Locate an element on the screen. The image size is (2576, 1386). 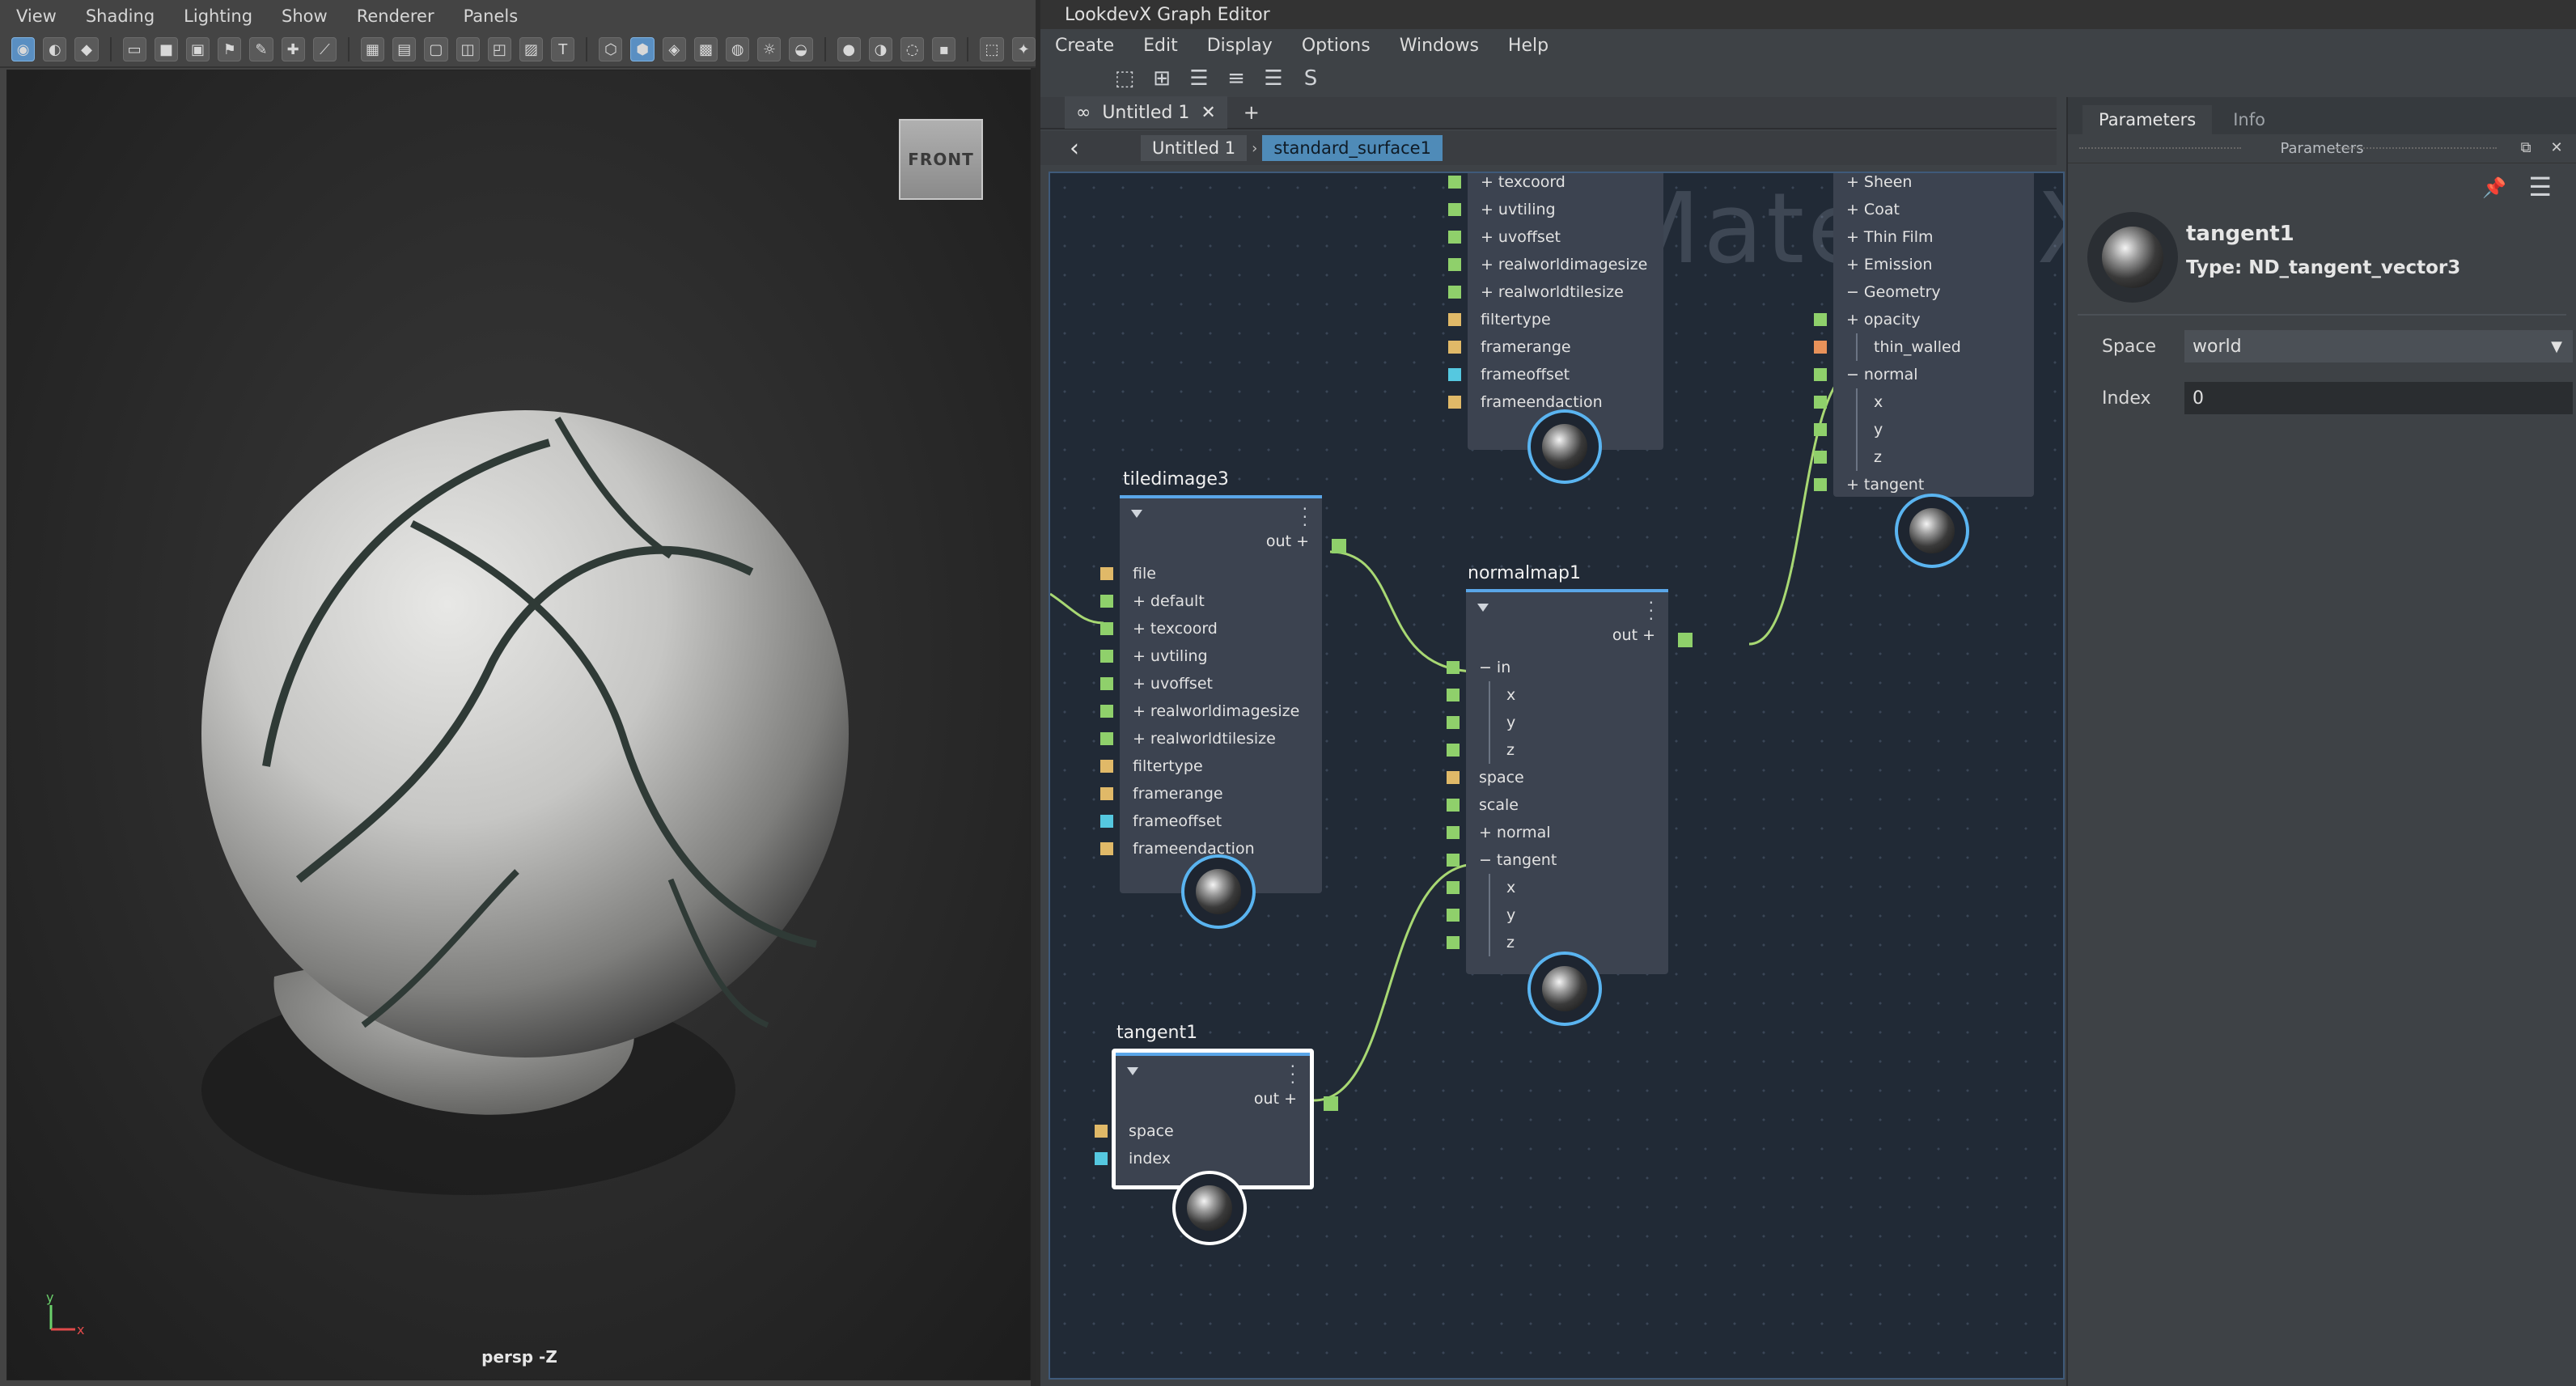
ambient-occlusion-icon: ● is located at coordinates (849, 49).